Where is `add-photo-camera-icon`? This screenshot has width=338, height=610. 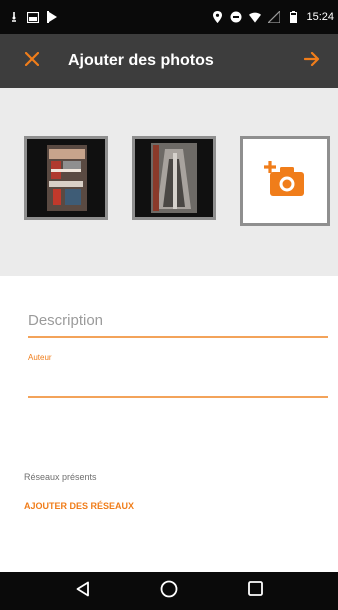
add-photo-camera-icon is located at coordinates (285, 181).